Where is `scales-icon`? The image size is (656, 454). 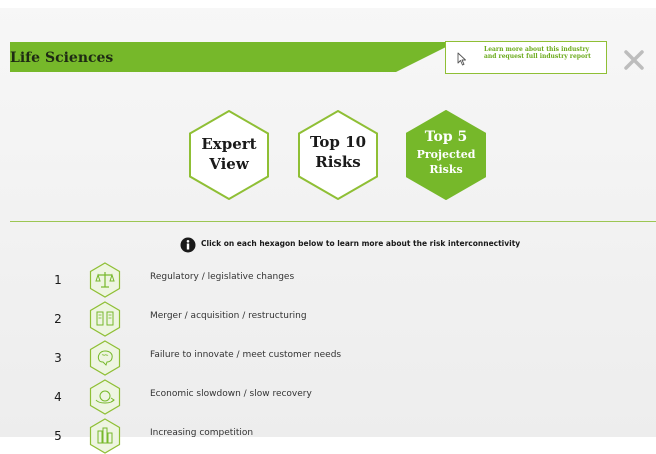
scales-icon is located at coordinates (105, 280).